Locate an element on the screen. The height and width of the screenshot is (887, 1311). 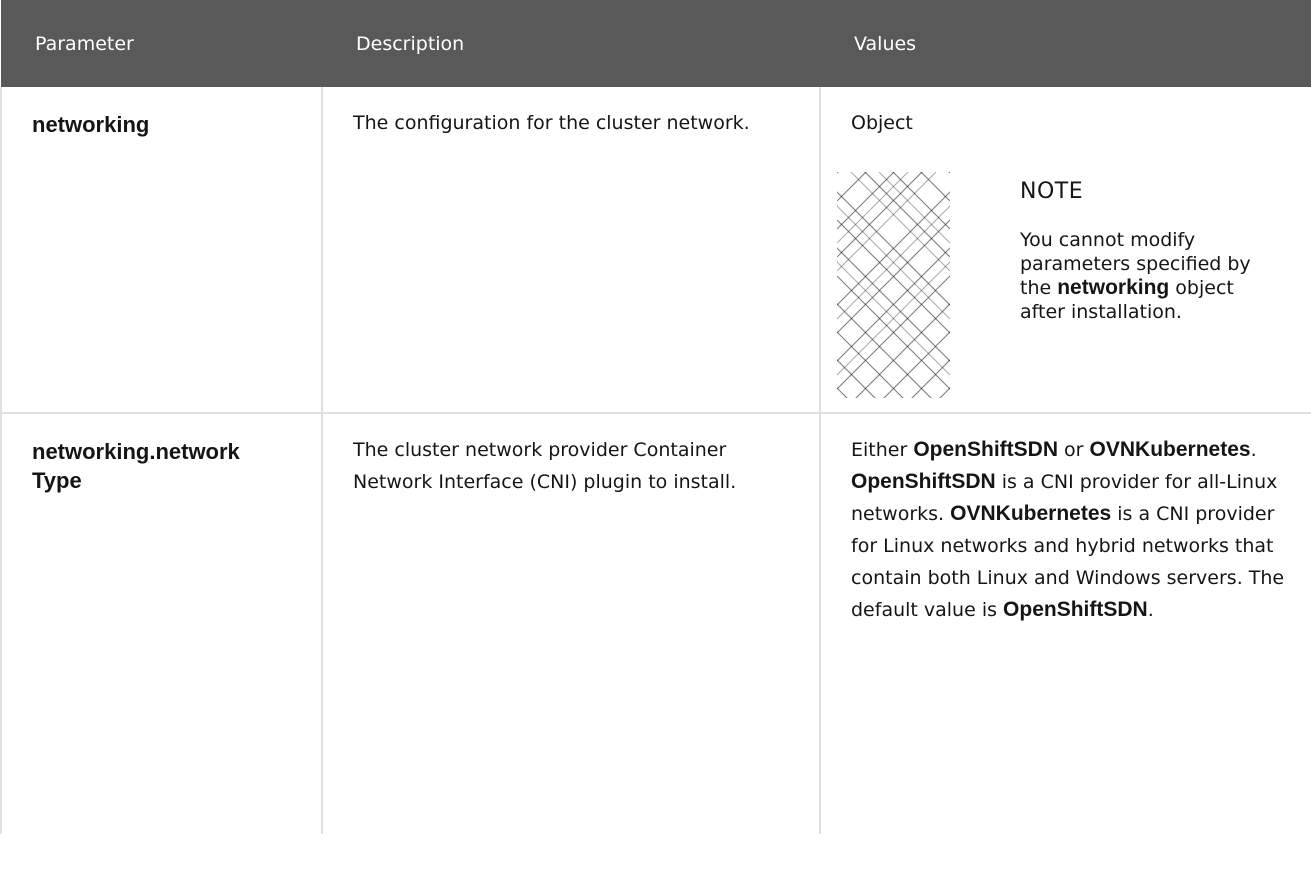
parameter-name: networking.network Type is located at coordinates (164, 464).